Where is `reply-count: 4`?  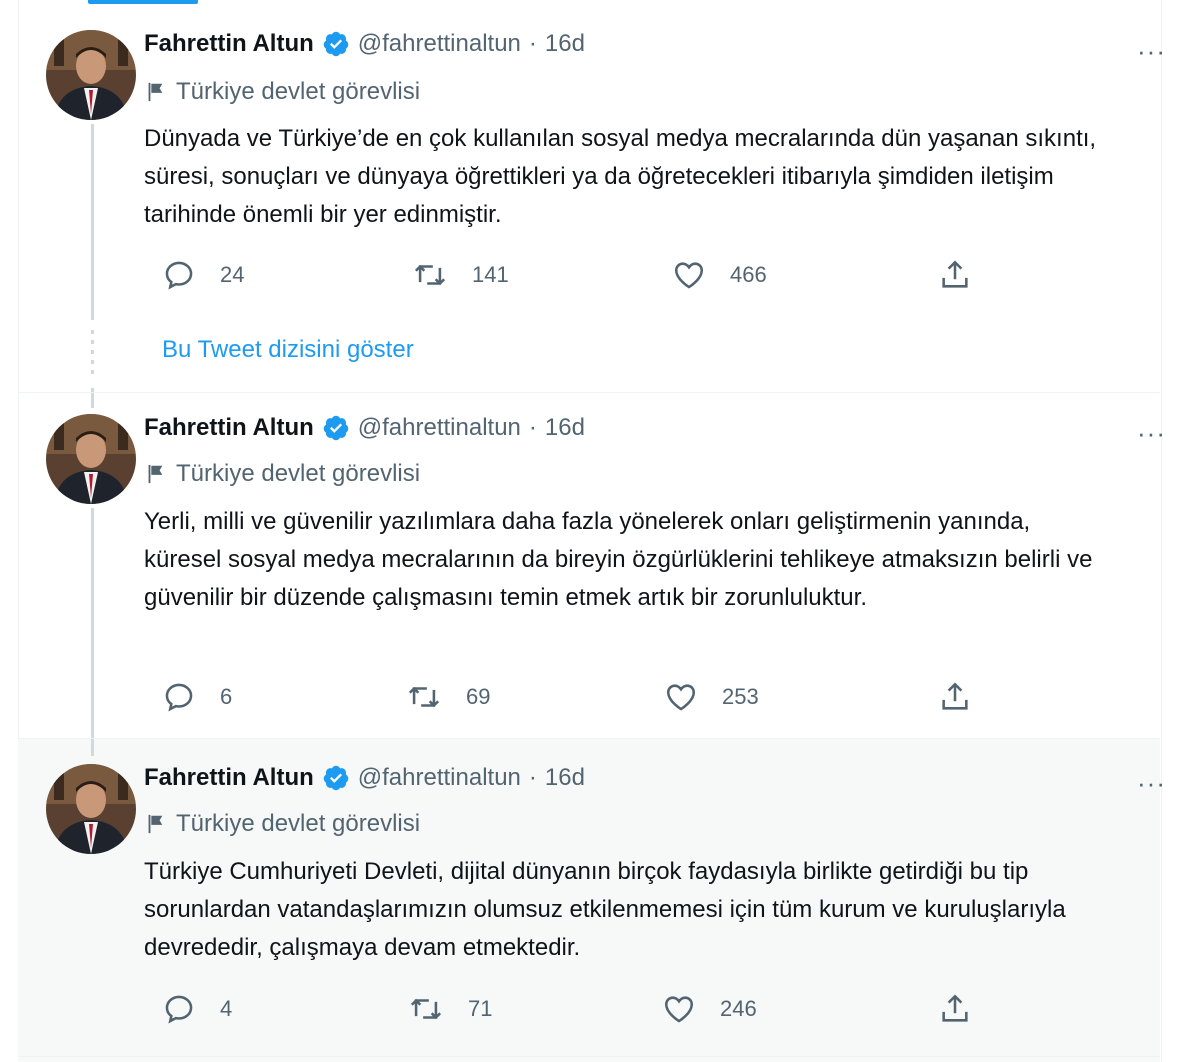 reply-count: 4 is located at coordinates (226, 1008).